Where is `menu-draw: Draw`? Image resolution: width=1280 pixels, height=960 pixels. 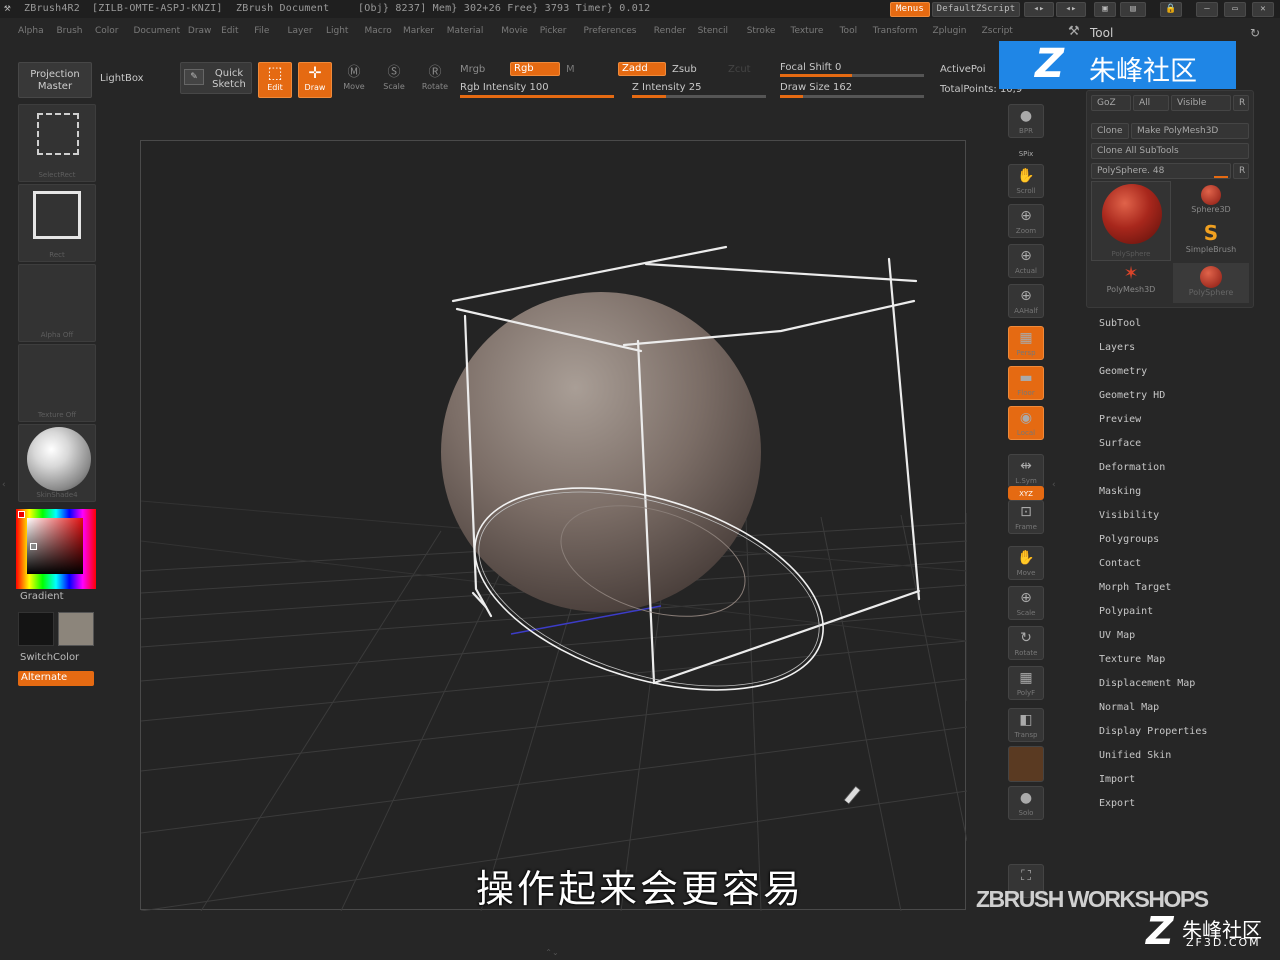 menu-draw: Draw is located at coordinates (200, 31).